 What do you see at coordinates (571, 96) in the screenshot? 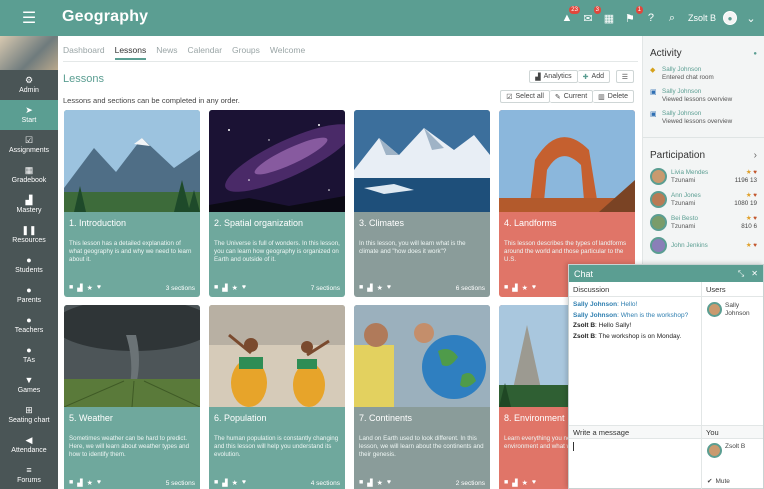
I see `current-button: ✎ Current` at bounding box center [571, 96].